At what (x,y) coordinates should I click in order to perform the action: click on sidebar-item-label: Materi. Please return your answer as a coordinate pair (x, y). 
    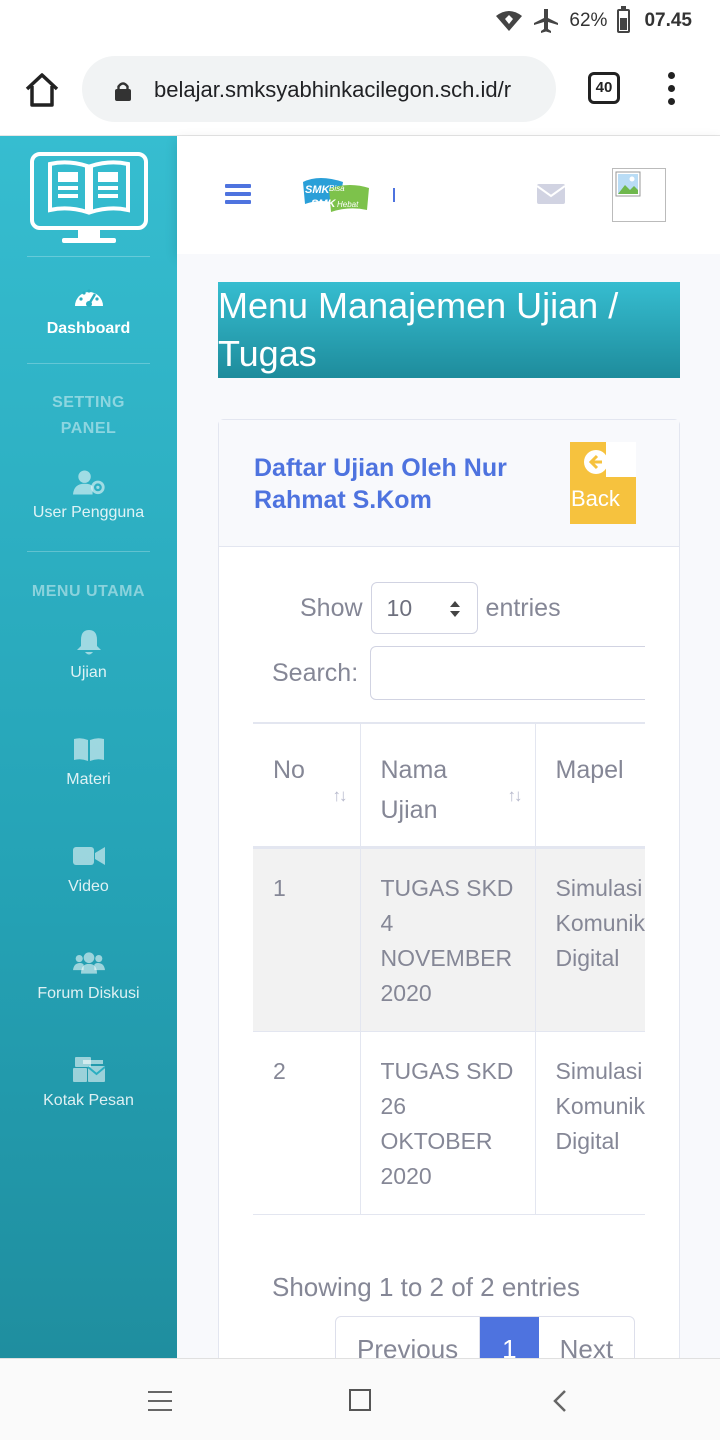
    Looking at the image, I should click on (88, 779).